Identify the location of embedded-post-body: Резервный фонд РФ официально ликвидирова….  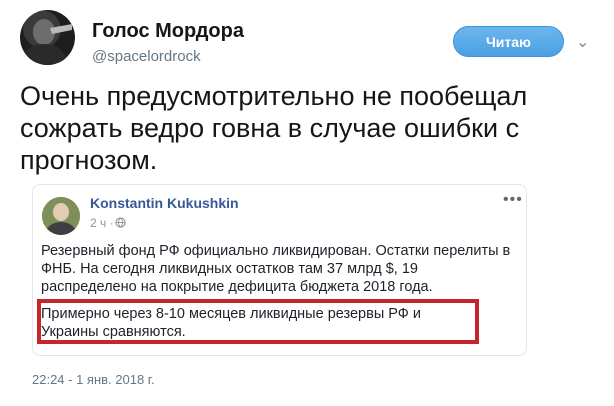
(276, 269).